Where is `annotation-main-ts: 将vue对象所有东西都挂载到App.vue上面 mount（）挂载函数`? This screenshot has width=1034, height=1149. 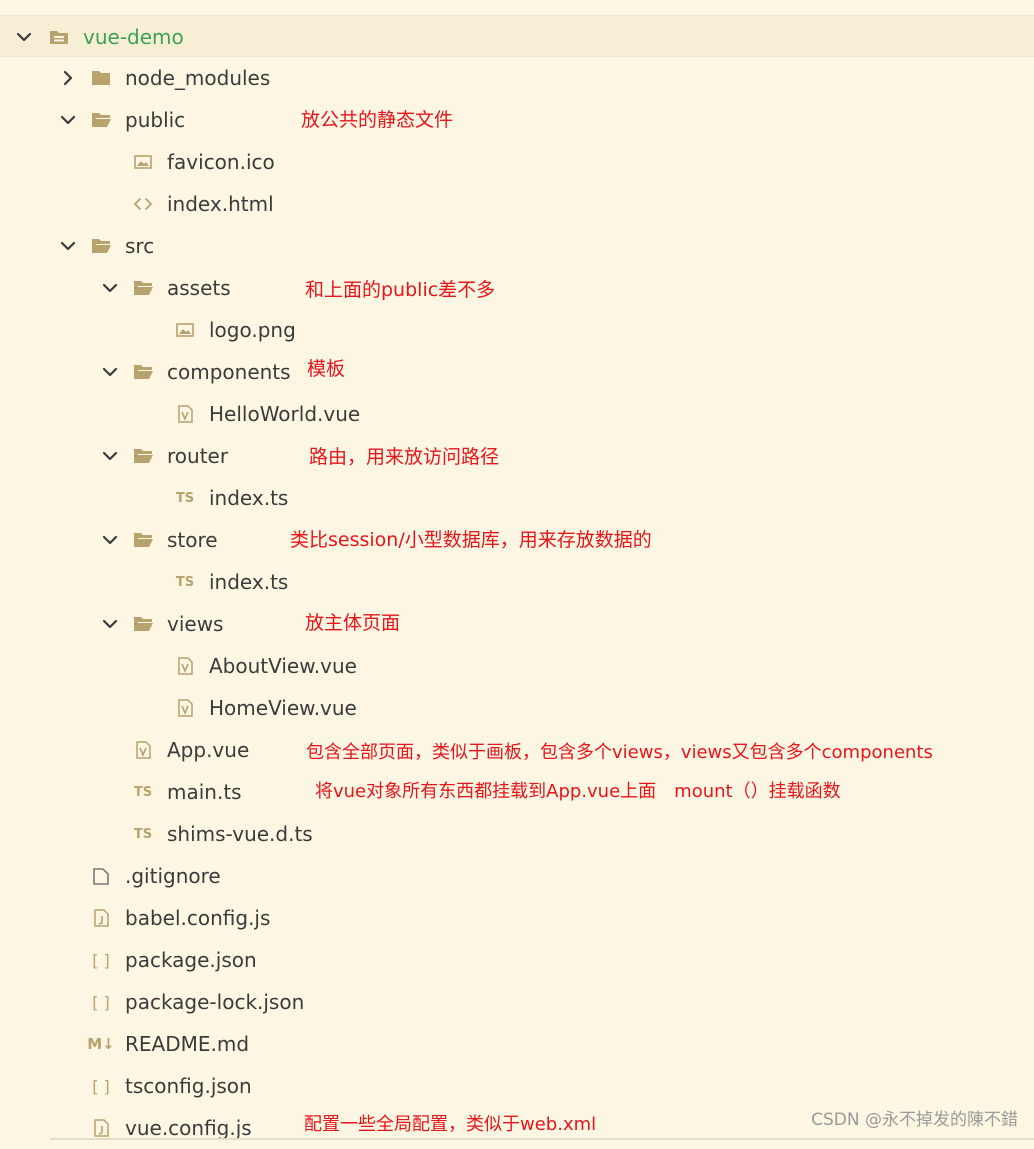
annotation-main-ts: 将vue对象所有东西都挂载到App.vue上面 mount（）挂载函数 is located at coordinates (578, 791).